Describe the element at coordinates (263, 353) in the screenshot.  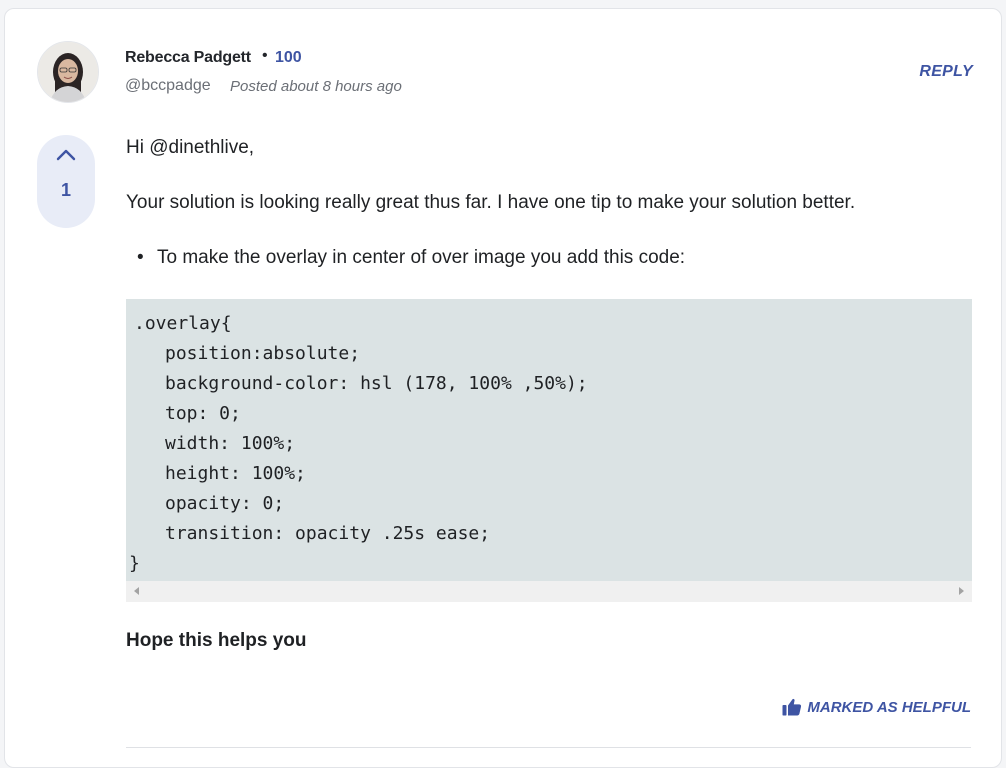
I see `code-line: position:absolute;` at that location.